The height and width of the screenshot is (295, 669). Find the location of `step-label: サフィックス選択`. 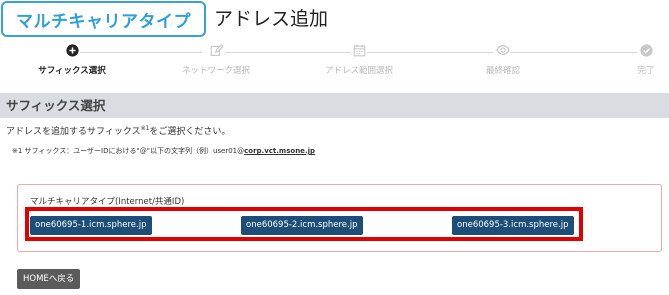

step-label: サフィックス選択 is located at coordinates (72, 71).